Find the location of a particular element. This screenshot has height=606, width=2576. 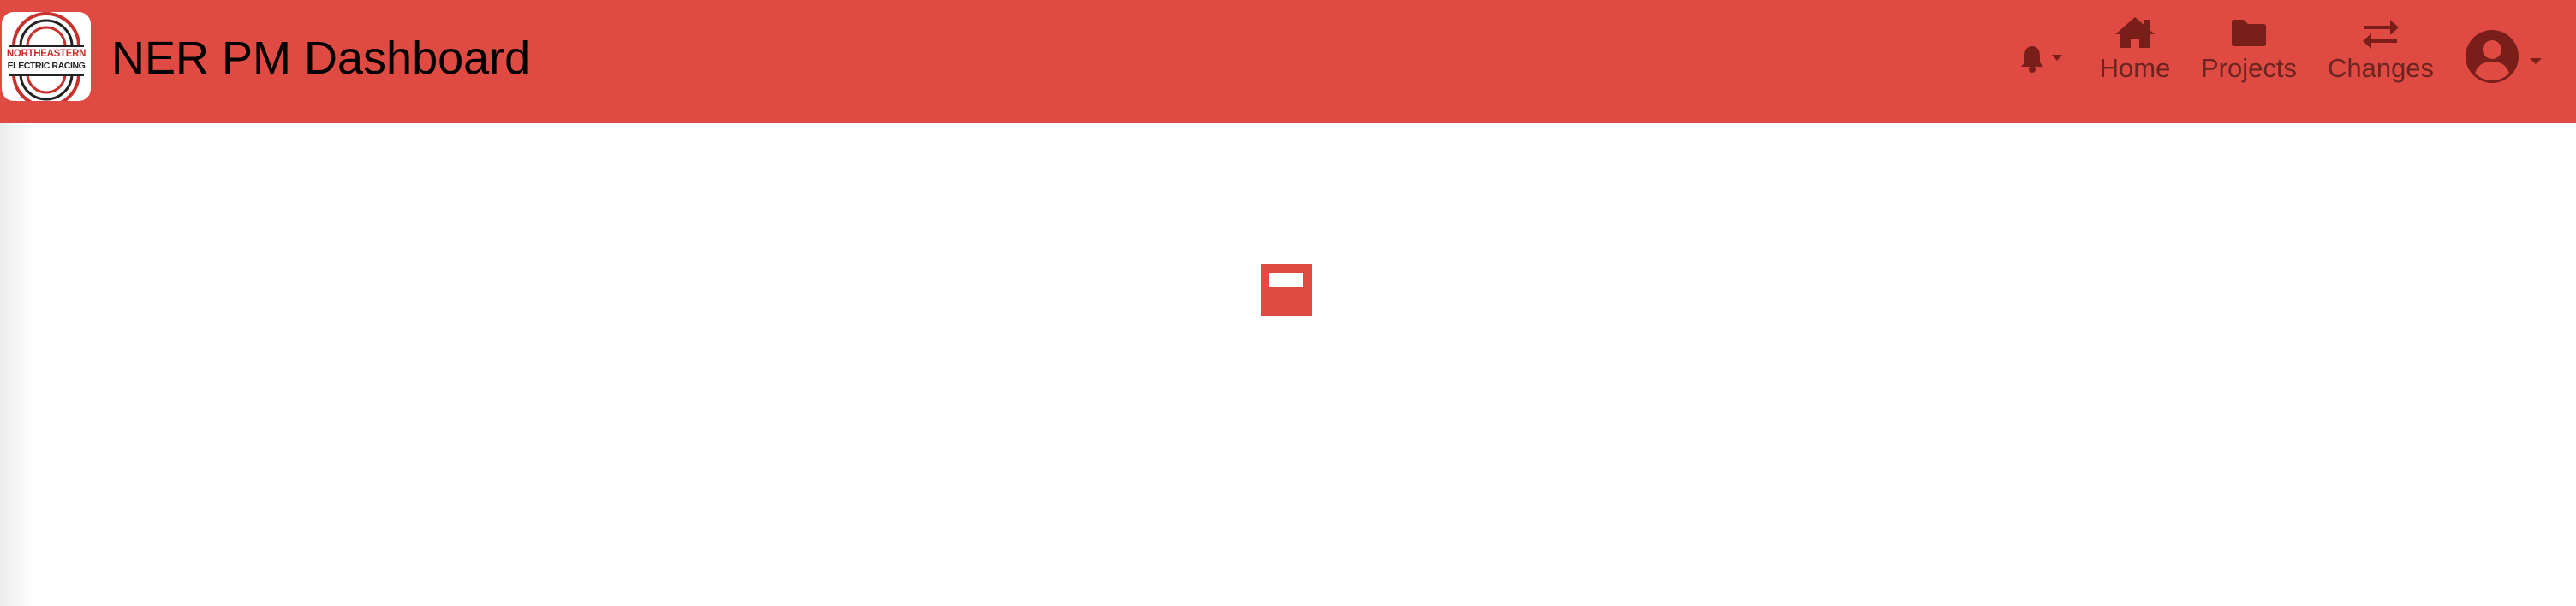

nav-home: Home is located at coordinates (2135, 49).